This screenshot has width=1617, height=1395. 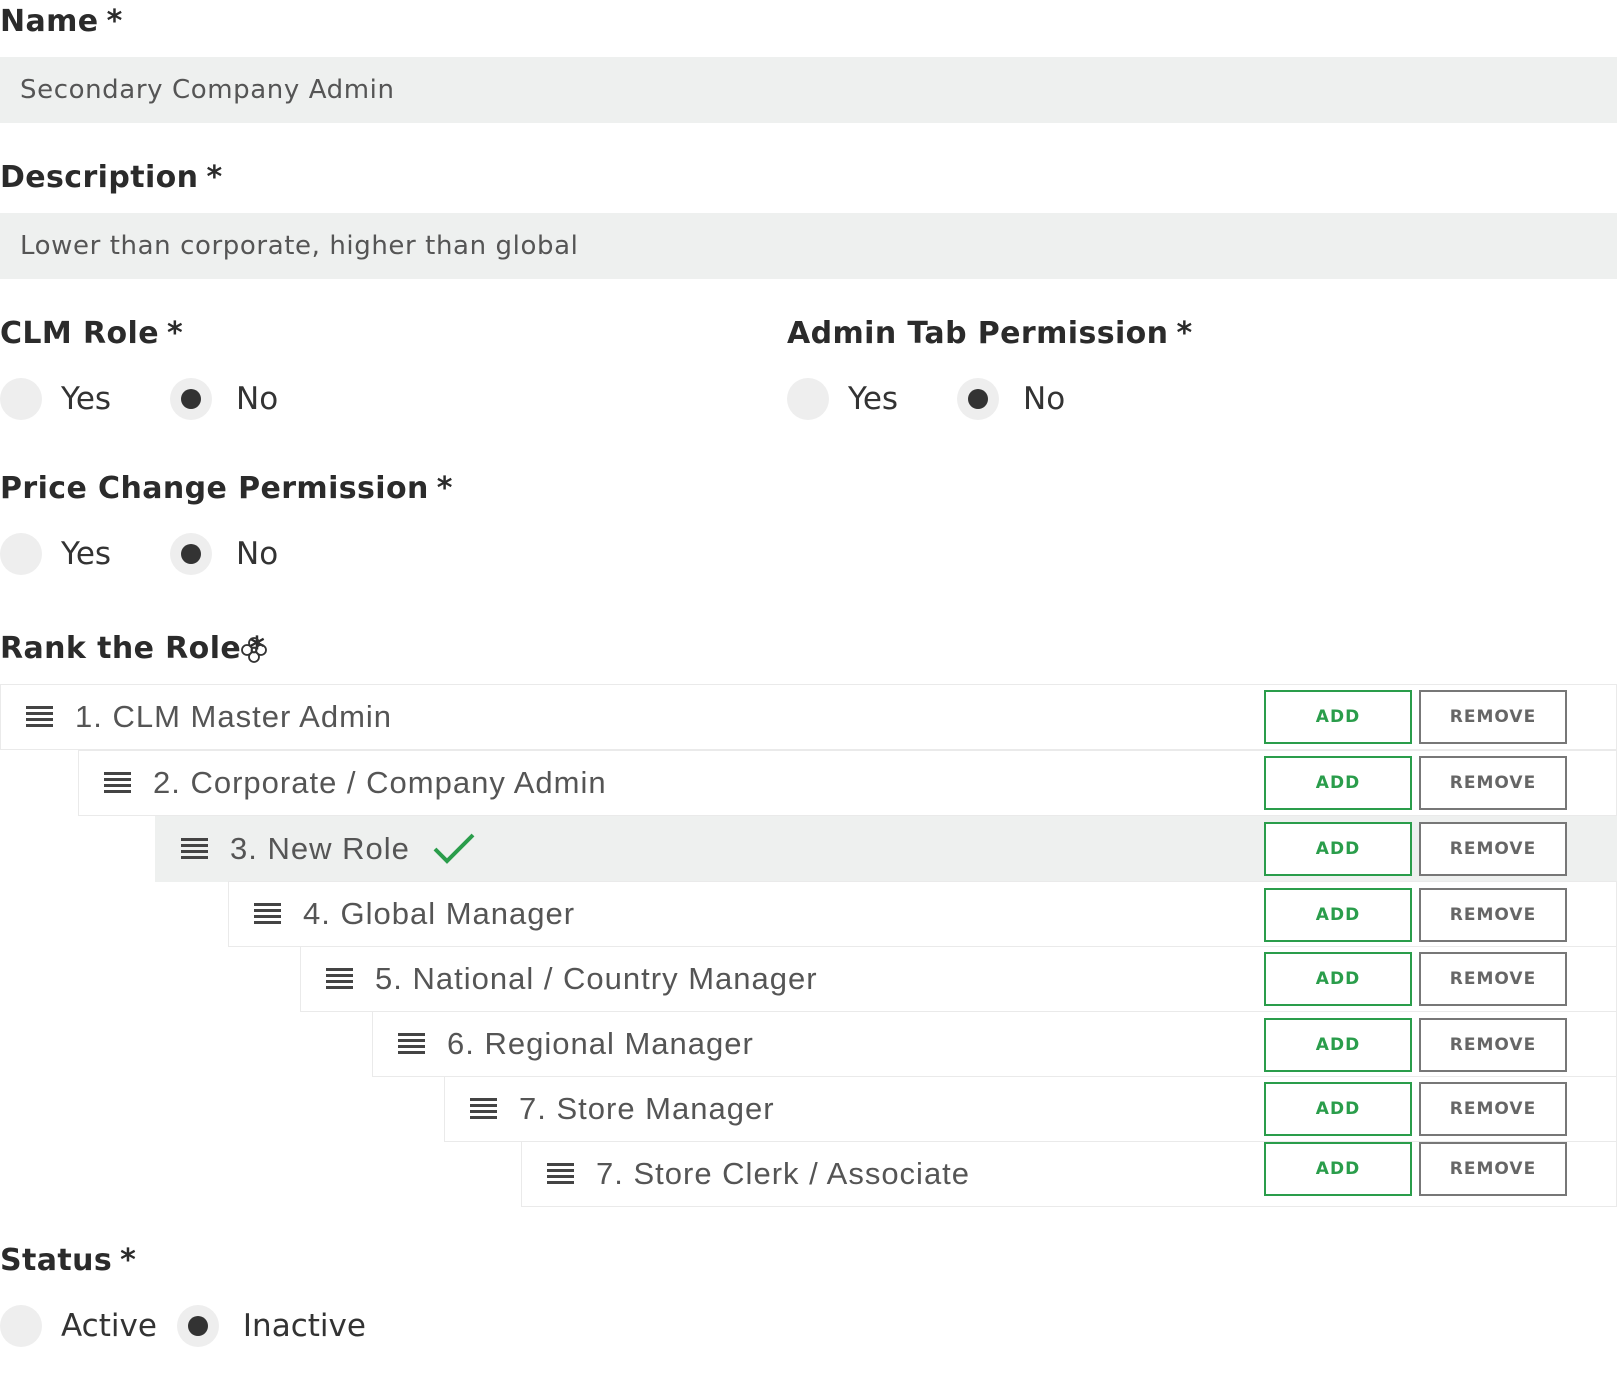 I want to click on status-inactive-option: Inactive, so click(x=271, y=1326).